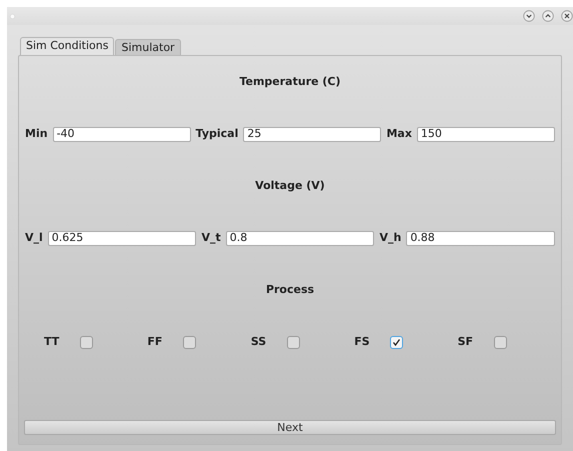 Image resolution: width=573 pixels, height=451 pixels. I want to click on section-heading: Voltage (V), so click(290, 186).